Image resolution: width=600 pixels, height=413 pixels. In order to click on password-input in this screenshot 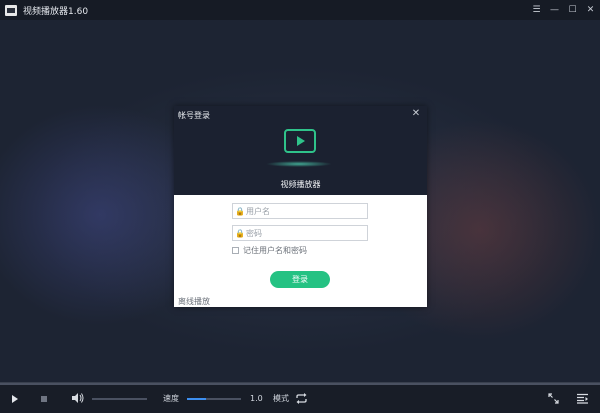, I will do `click(305, 233)`.